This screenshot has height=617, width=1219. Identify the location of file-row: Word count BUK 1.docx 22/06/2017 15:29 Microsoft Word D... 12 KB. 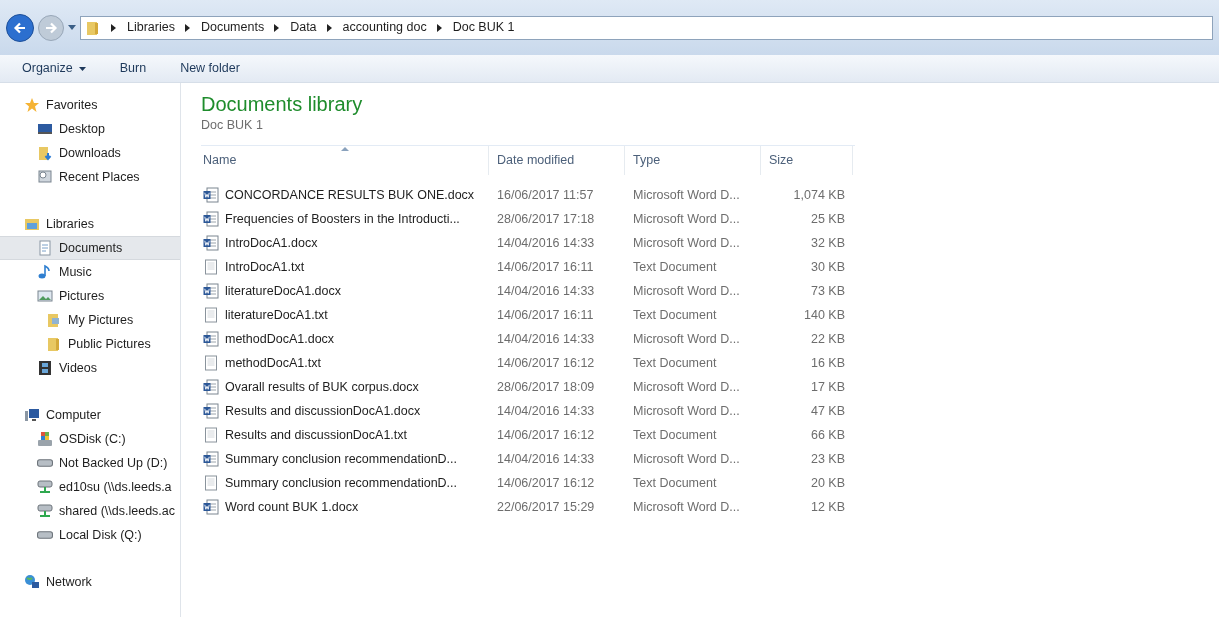
(528, 507).